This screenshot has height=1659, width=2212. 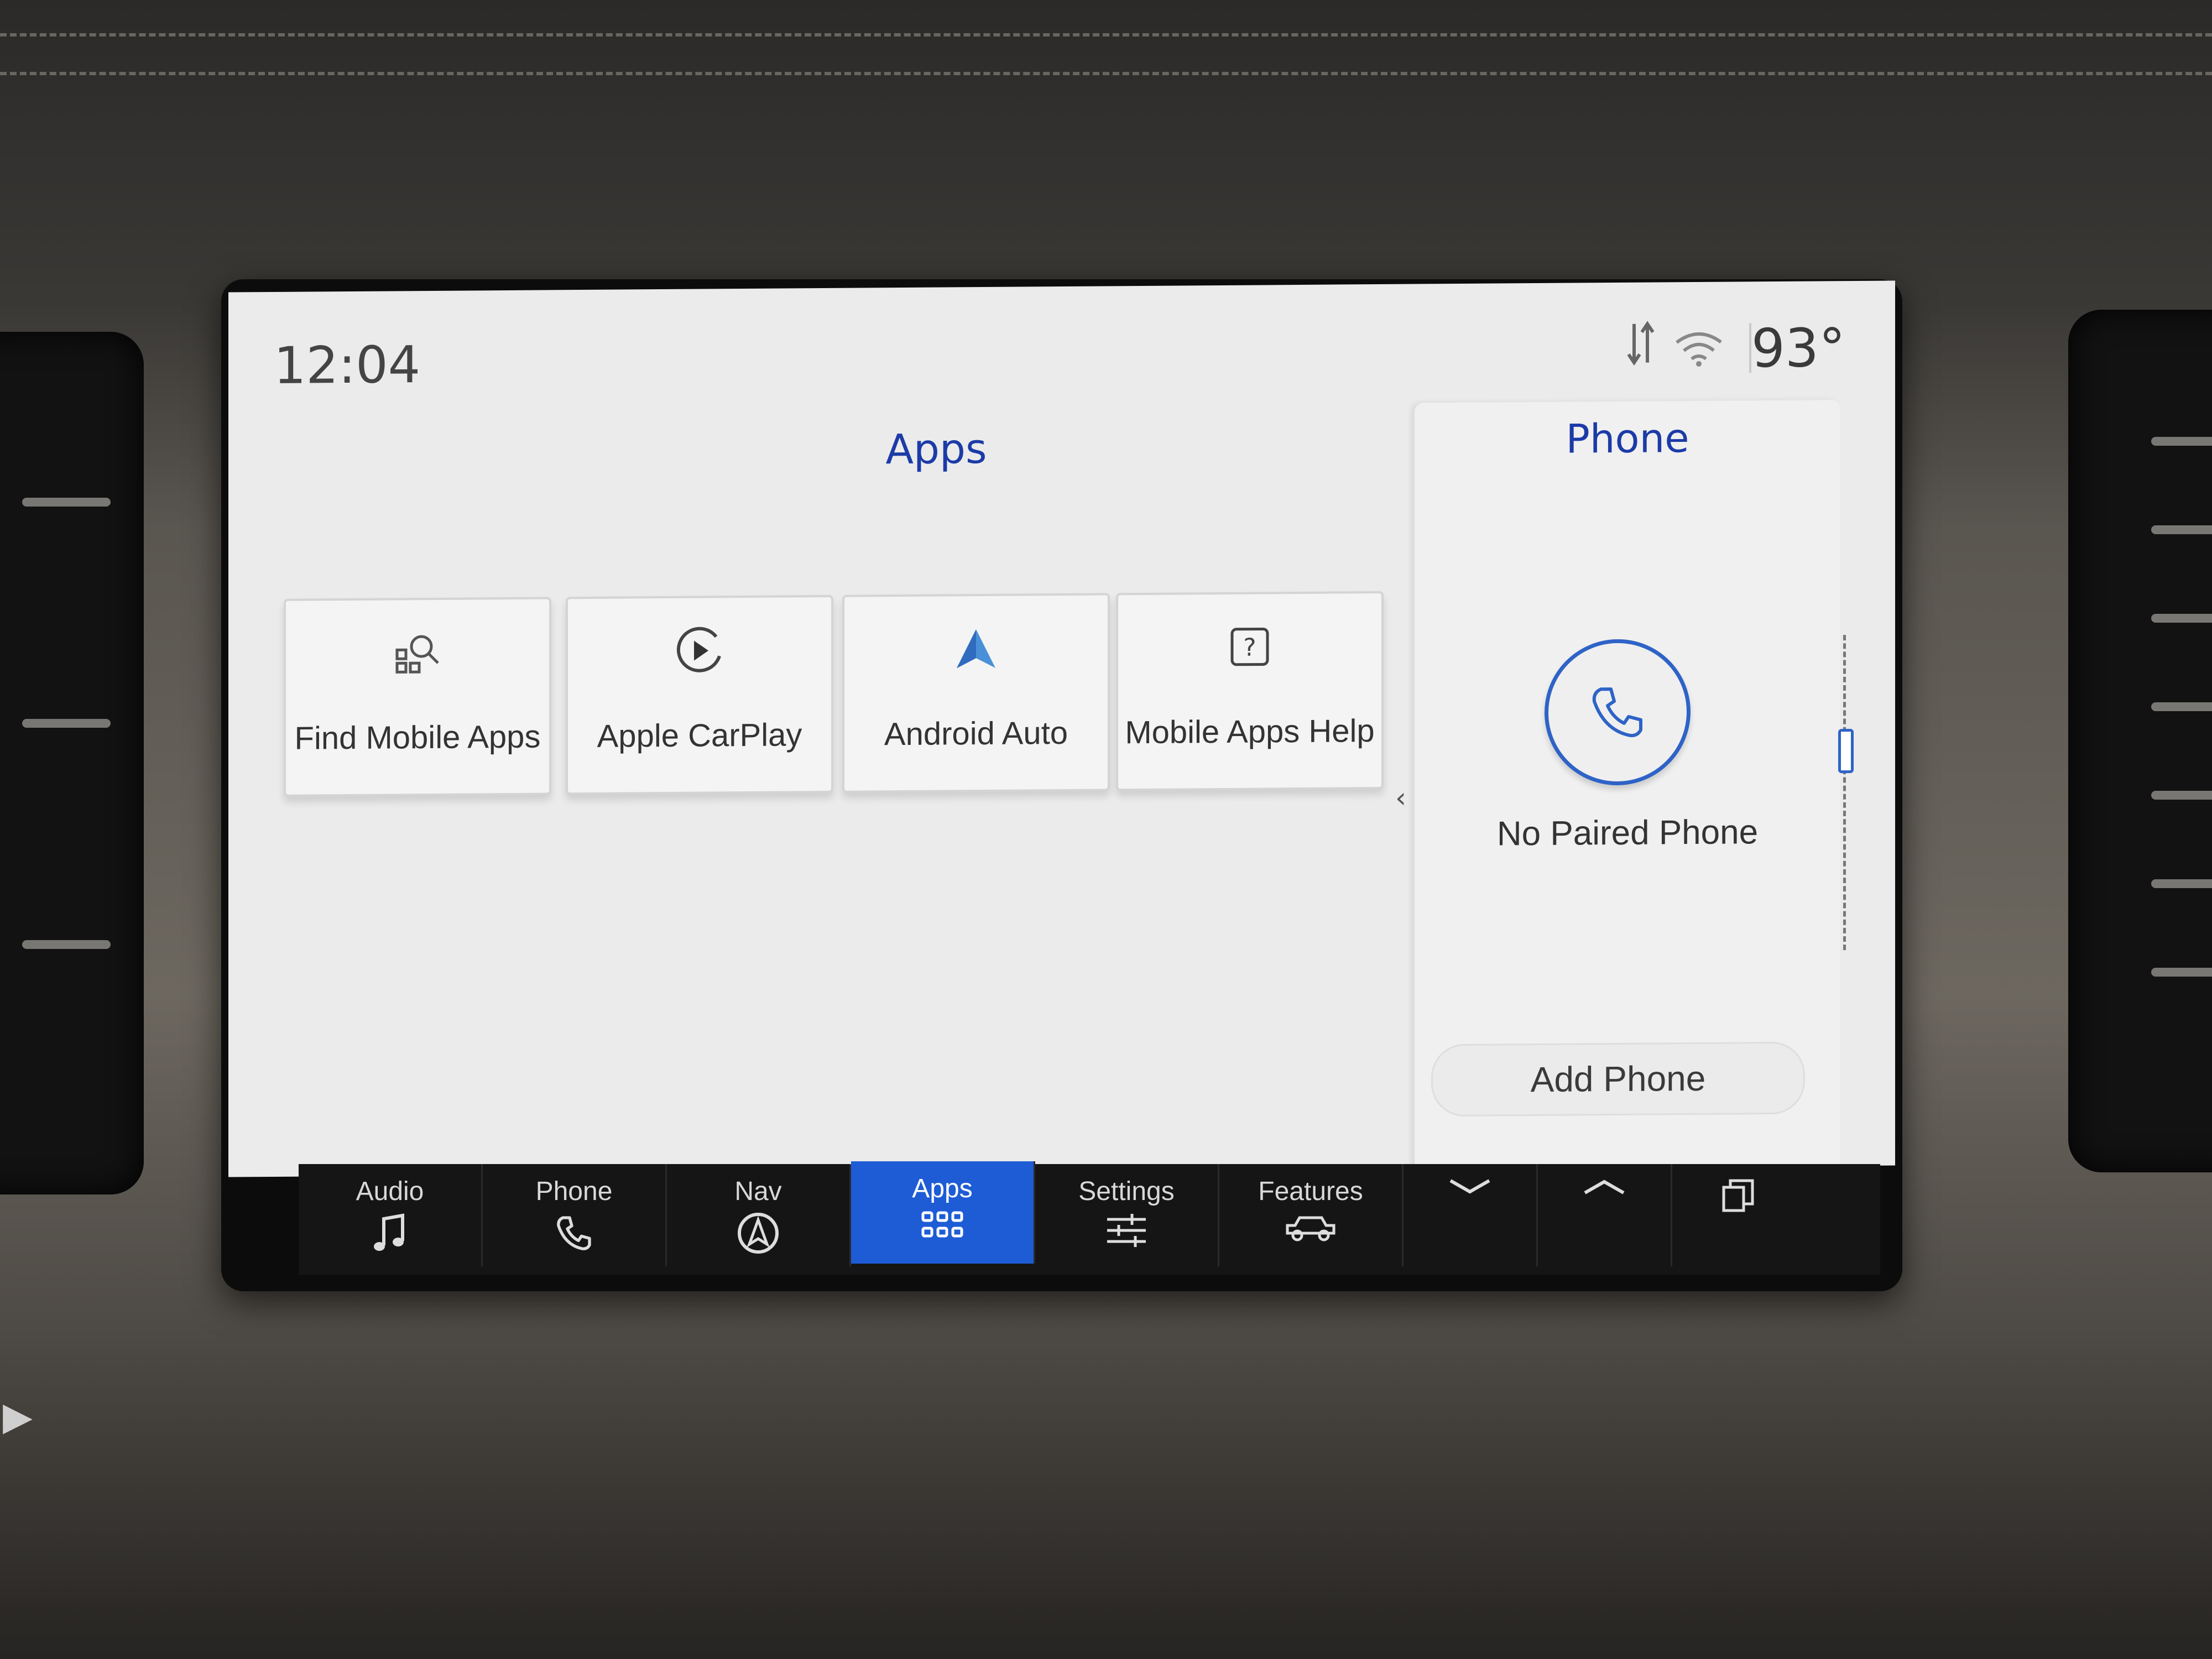 What do you see at coordinates (1739, 1198) in the screenshot?
I see `window-stack-icon` at bounding box center [1739, 1198].